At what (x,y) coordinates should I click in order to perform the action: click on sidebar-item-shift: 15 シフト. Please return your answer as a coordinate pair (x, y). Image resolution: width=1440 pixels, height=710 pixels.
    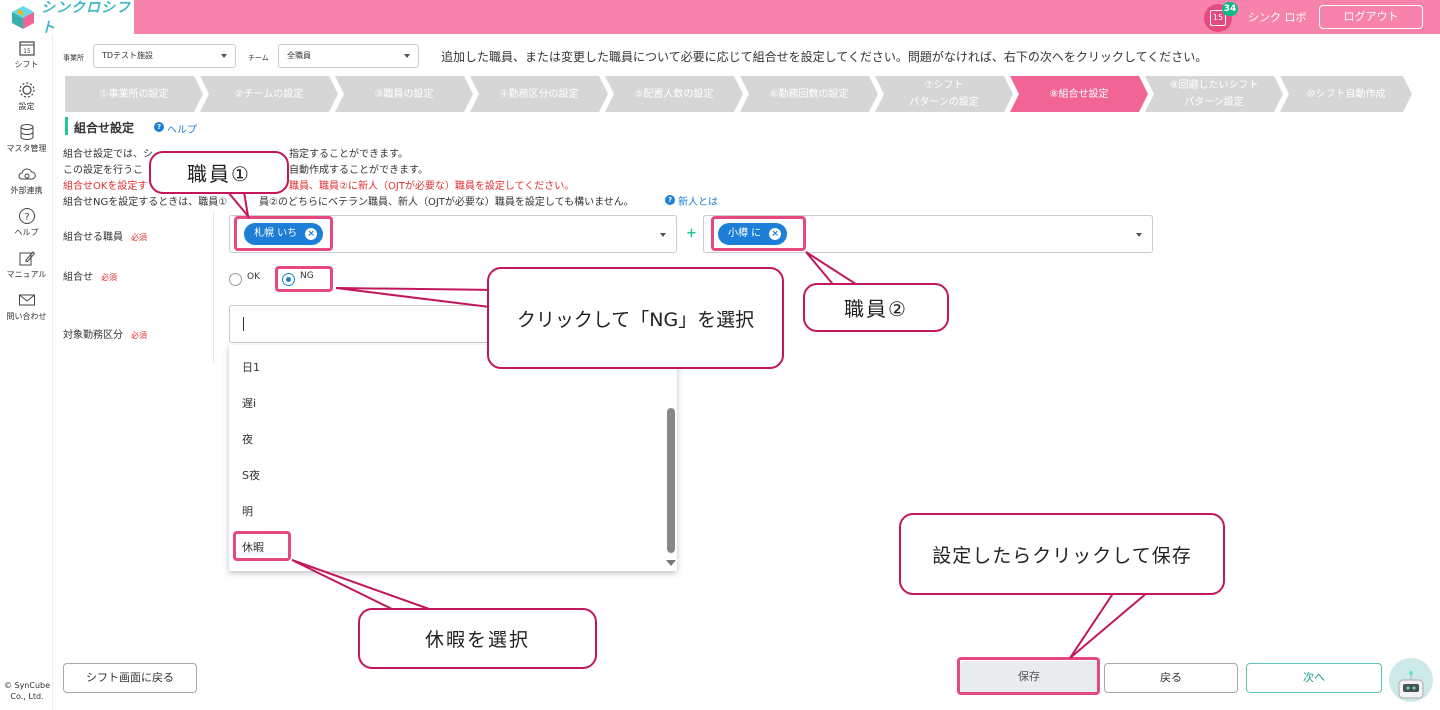
    Looking at the image, I should click on (26, 54).